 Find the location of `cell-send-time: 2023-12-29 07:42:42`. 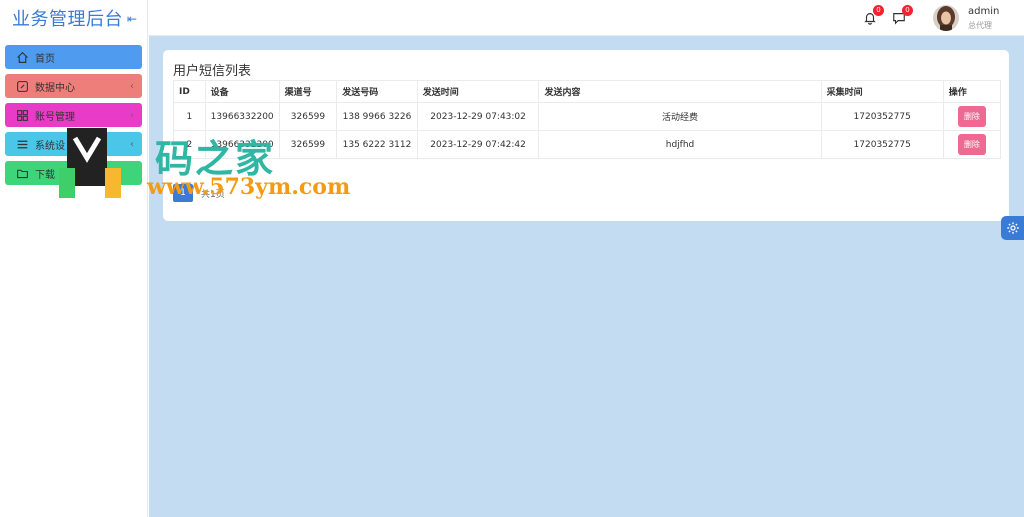

cell-send-time: 2023-12-29 07:42:42 is located at coordinates (478, 144).